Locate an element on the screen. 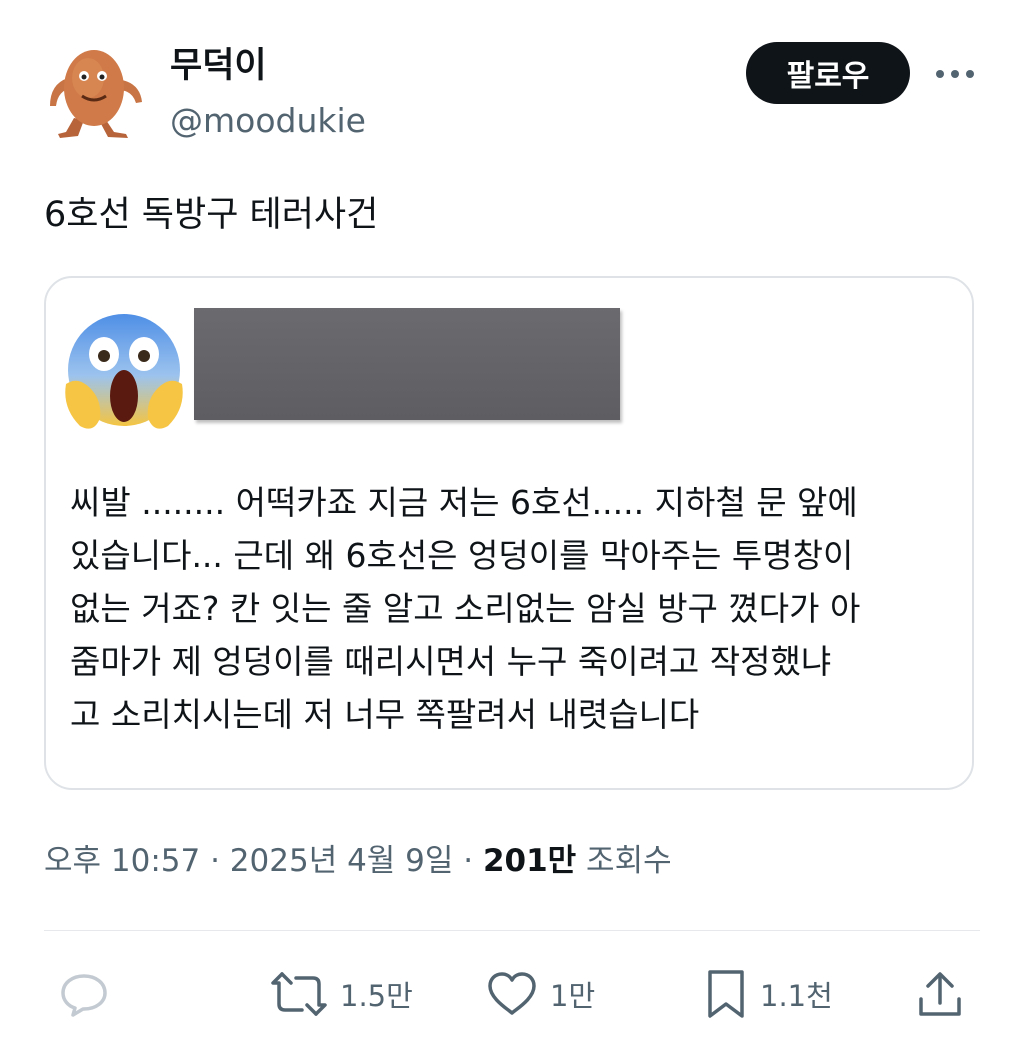 Image resolution: width=1024 pixels, height=1064 pixels. retweet-button: 1.5만 is located at coordinates (341, 994).